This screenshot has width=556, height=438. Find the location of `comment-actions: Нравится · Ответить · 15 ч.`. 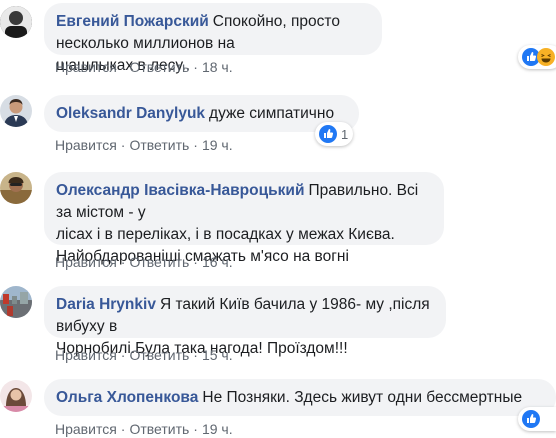

comment-actions: Нравится · Ответить · 15 ч. is located at coordinates (144, 355).